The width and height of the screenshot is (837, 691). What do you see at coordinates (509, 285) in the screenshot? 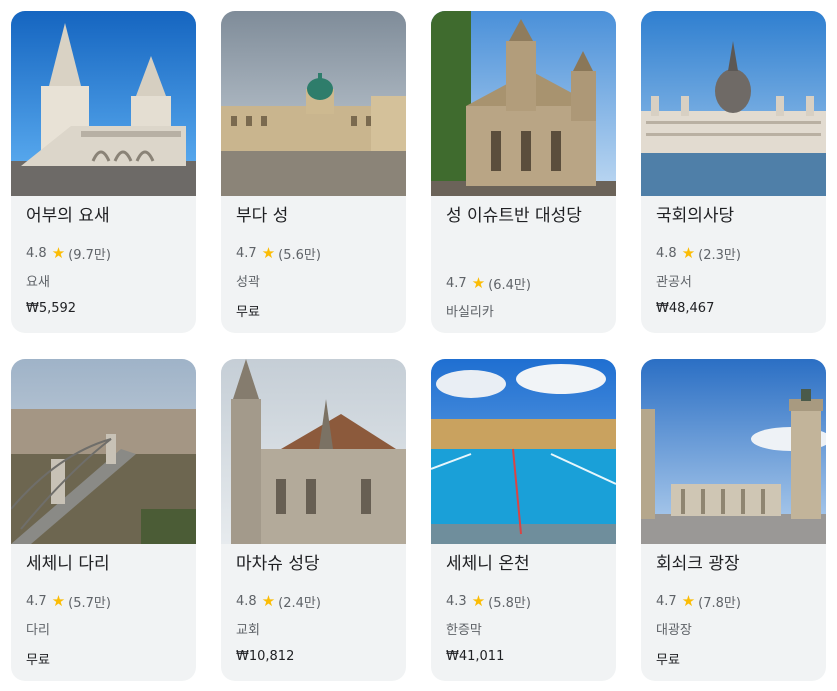
I see `review-count: (6.4만)` at bounding box center [509, 285].